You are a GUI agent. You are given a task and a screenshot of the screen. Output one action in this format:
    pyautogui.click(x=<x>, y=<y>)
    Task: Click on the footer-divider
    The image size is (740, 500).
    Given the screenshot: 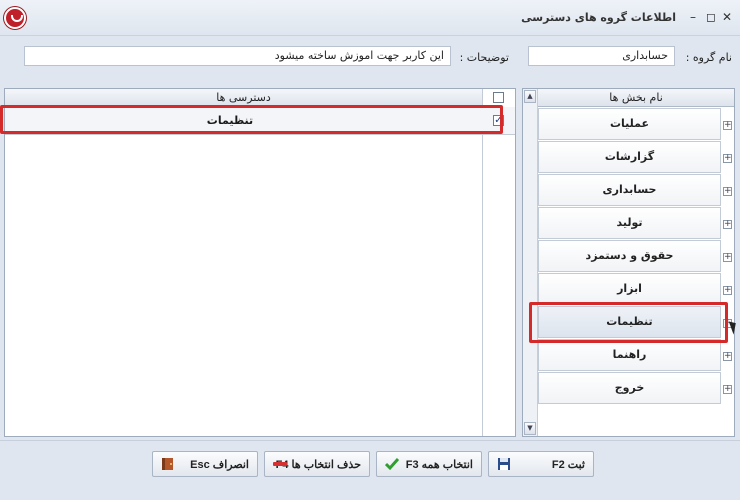 What is the action you would take?
    pyautogui.click(x=370, y=440)
    